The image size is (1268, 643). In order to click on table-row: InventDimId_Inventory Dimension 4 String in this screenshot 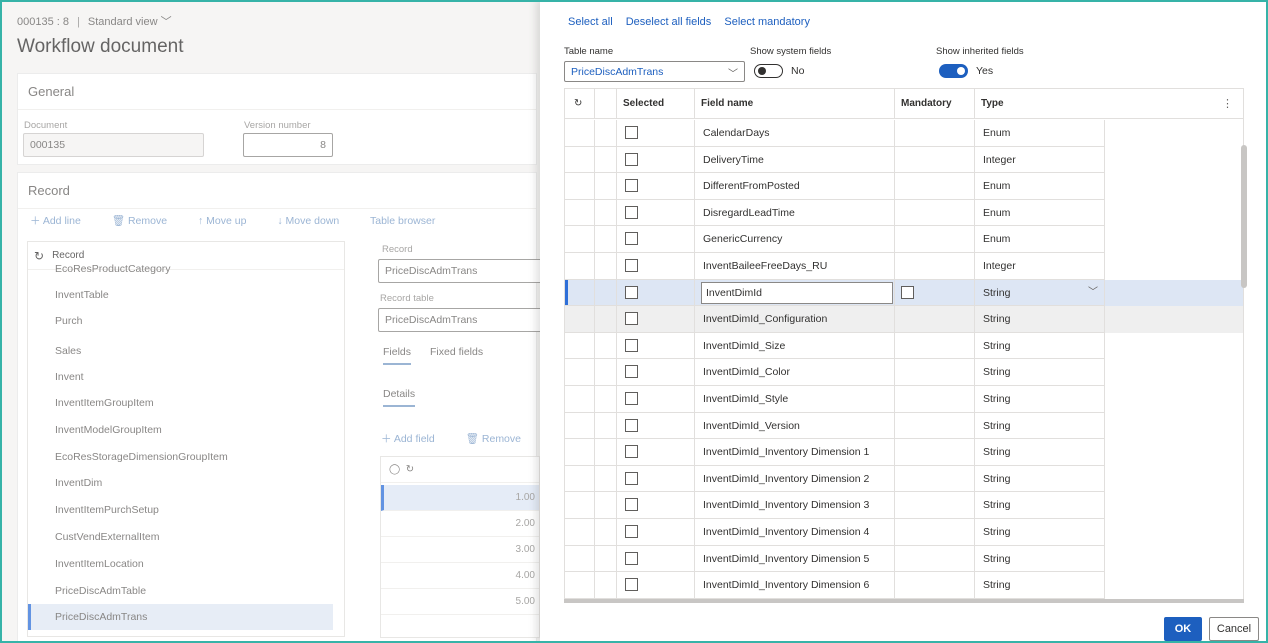, I will do `click(904, 532)`.